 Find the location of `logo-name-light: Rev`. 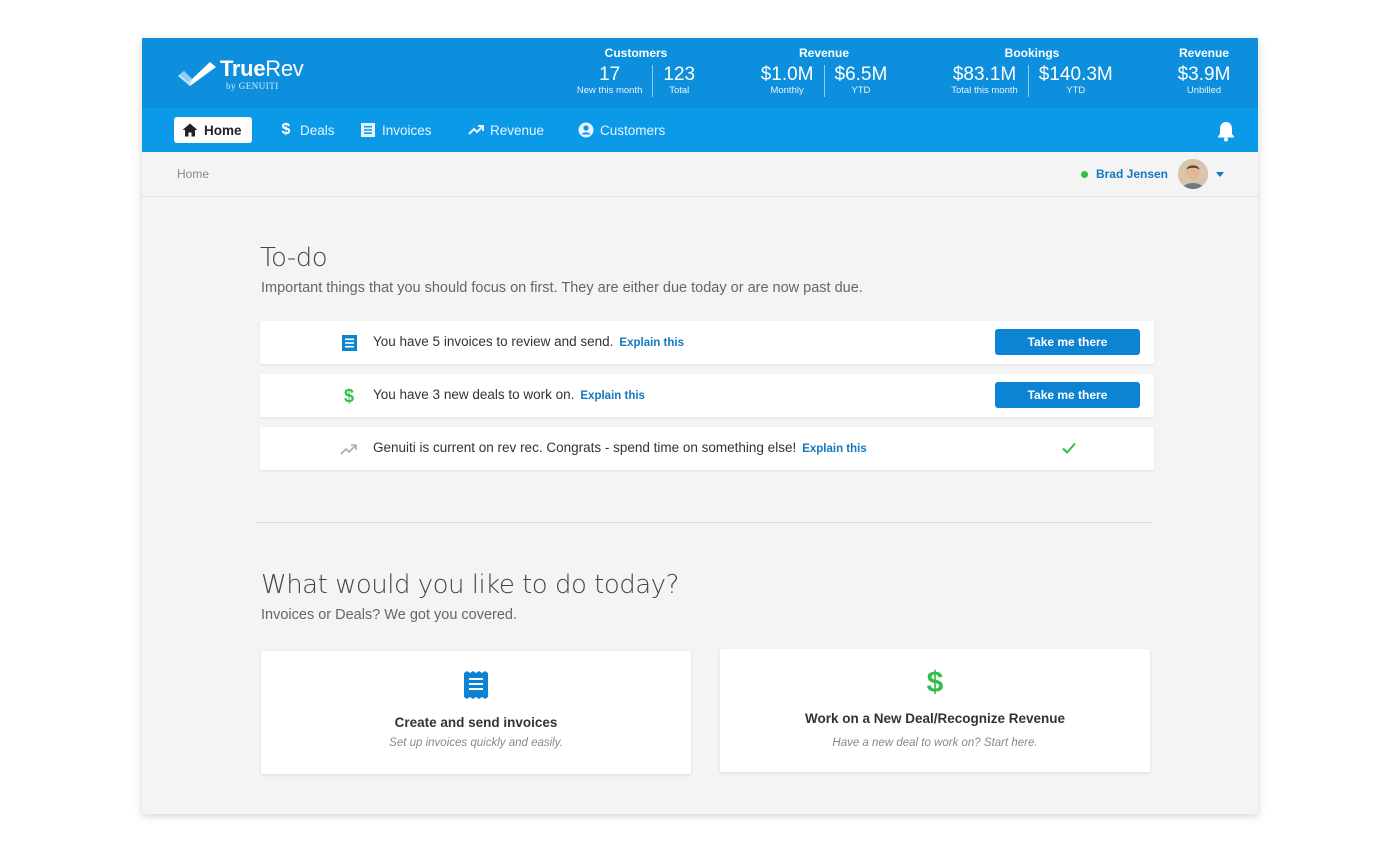

logo-name-light: Rev is located at coordinates (284, 68).